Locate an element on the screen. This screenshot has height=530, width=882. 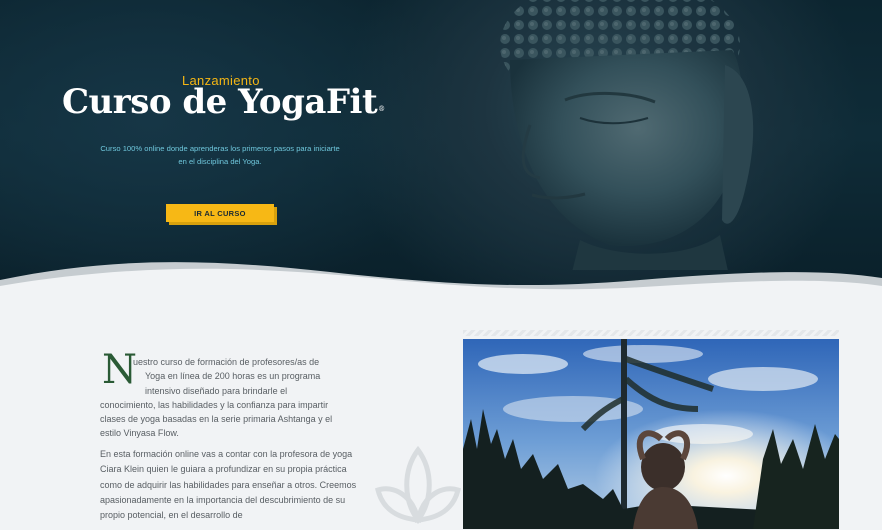
hero-title: Curso de YogaFit® is located at coordinates (223, 102).